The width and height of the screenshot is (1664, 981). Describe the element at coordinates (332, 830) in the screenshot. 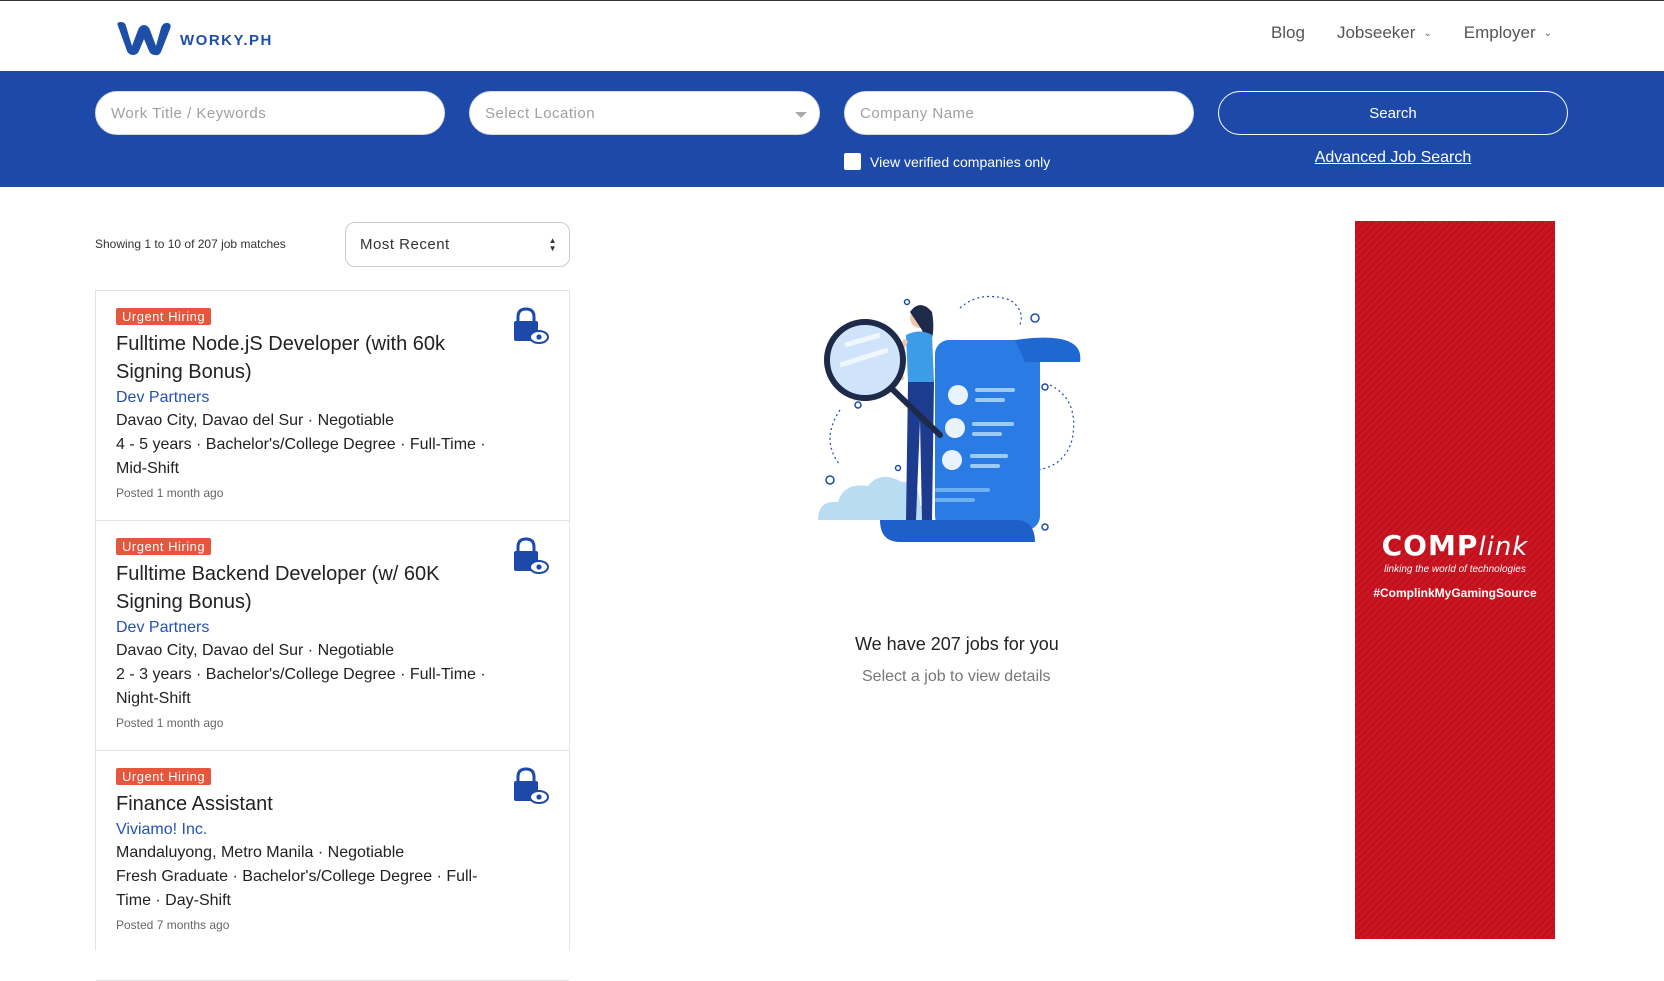

I see `company-link: Viviamo! Inc.` at that location.